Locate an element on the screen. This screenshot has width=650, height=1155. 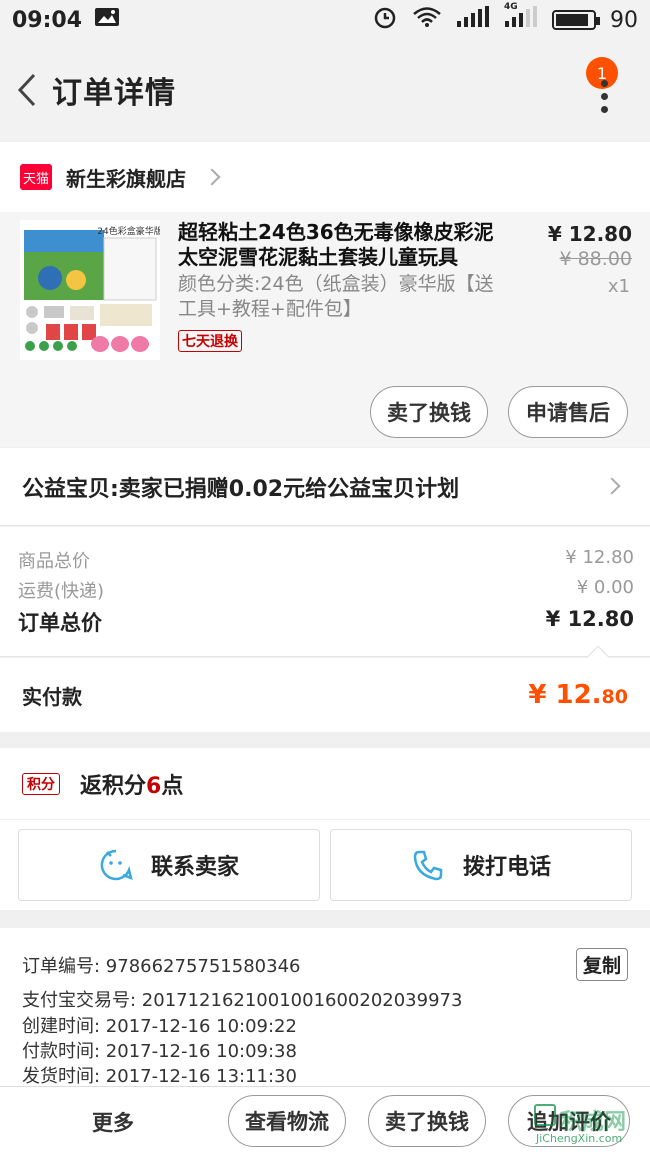
box-label: 24色彩盒豪华版 is located at coordinates (128, 231).